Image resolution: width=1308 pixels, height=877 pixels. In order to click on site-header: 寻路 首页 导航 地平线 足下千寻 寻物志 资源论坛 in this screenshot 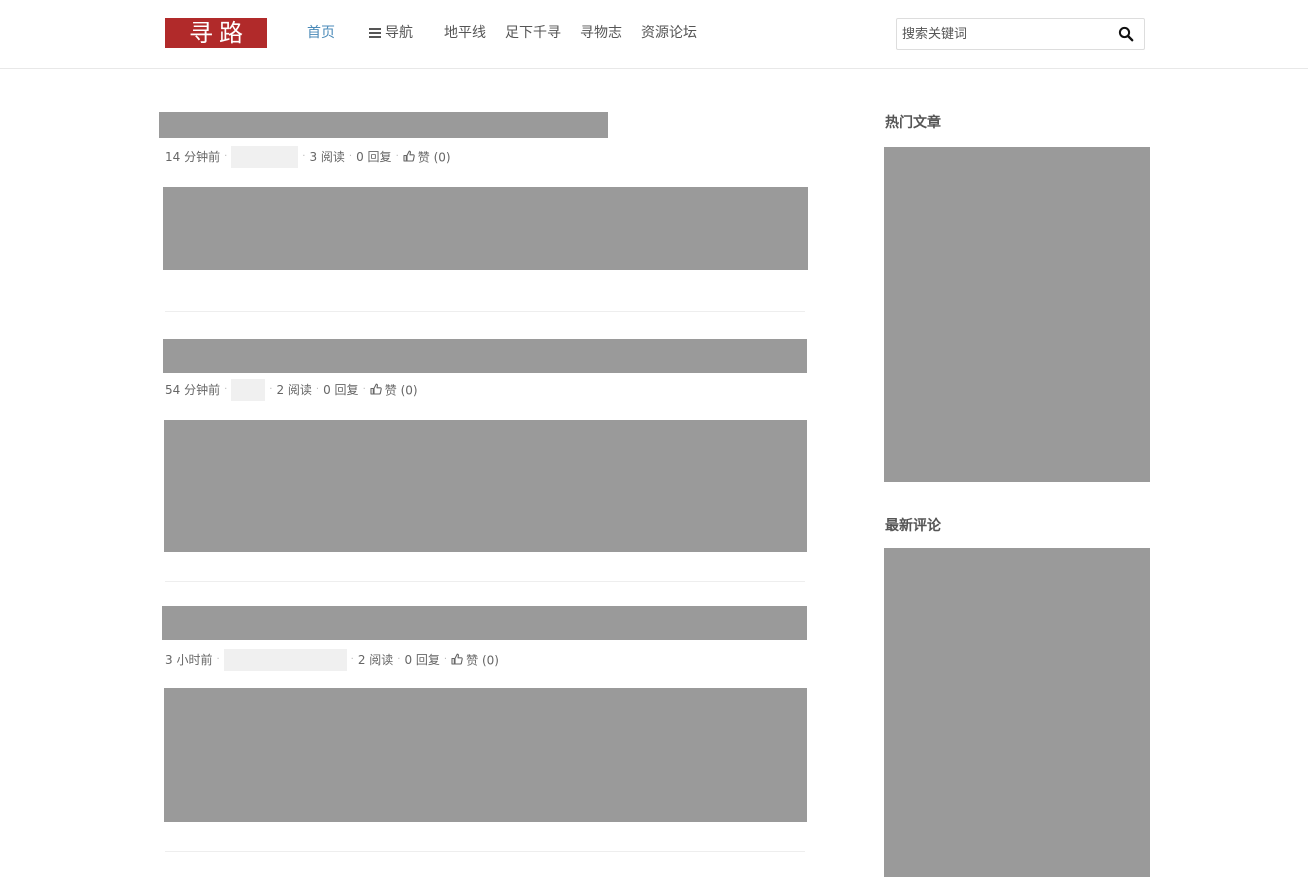, I will do `click(654, 34)`.